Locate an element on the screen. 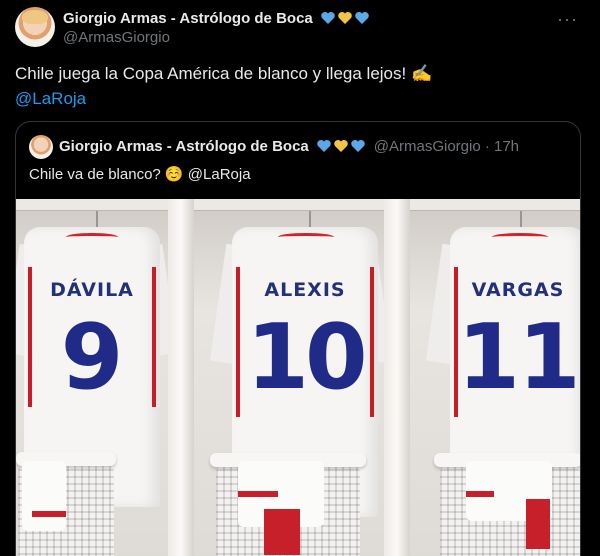 The width and height of the screenshot is (600, 556). jersey-number: 9 is located at coordinates (92, 357).